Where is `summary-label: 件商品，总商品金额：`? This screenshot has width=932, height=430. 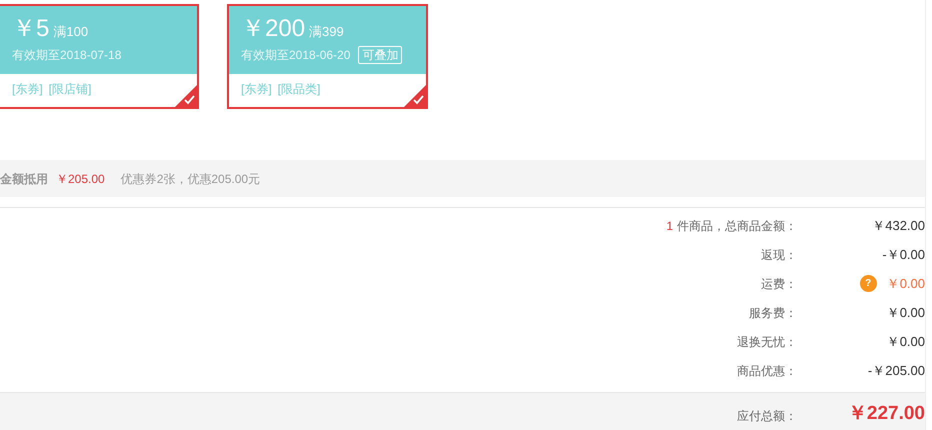
summary-label: 件商品，总商品金额： is located at coordinates (737, 226).